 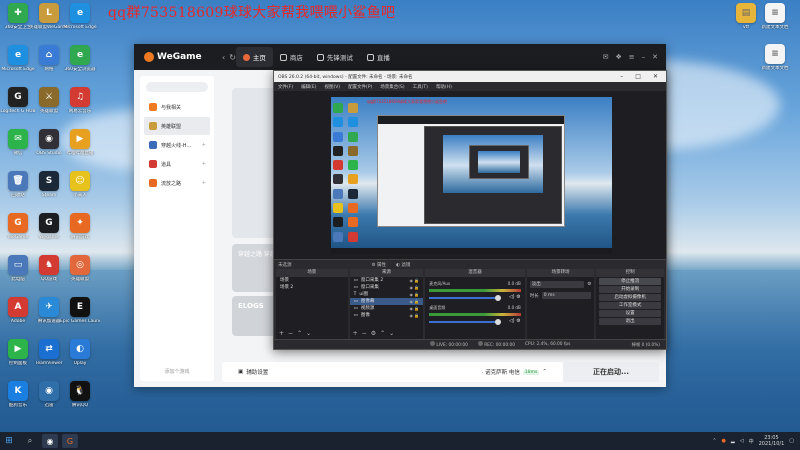 I want to click on refresh-icon: ↻, so click(x=232, y=57).